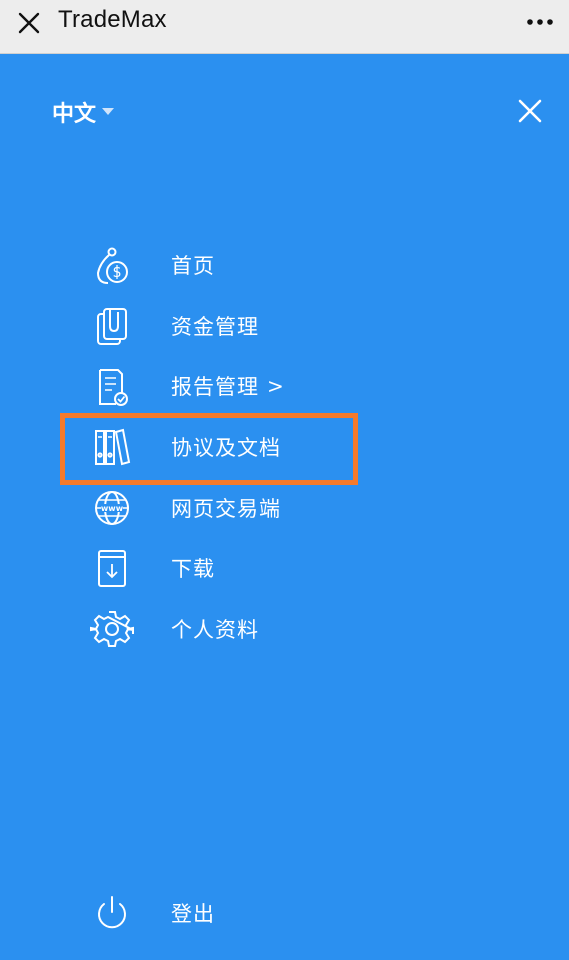 The height and width of the screenshot is (960, 569). Describe the element at coordinates (112, 265) in the screenshot. I see `money-bag-icon: S` at that location.